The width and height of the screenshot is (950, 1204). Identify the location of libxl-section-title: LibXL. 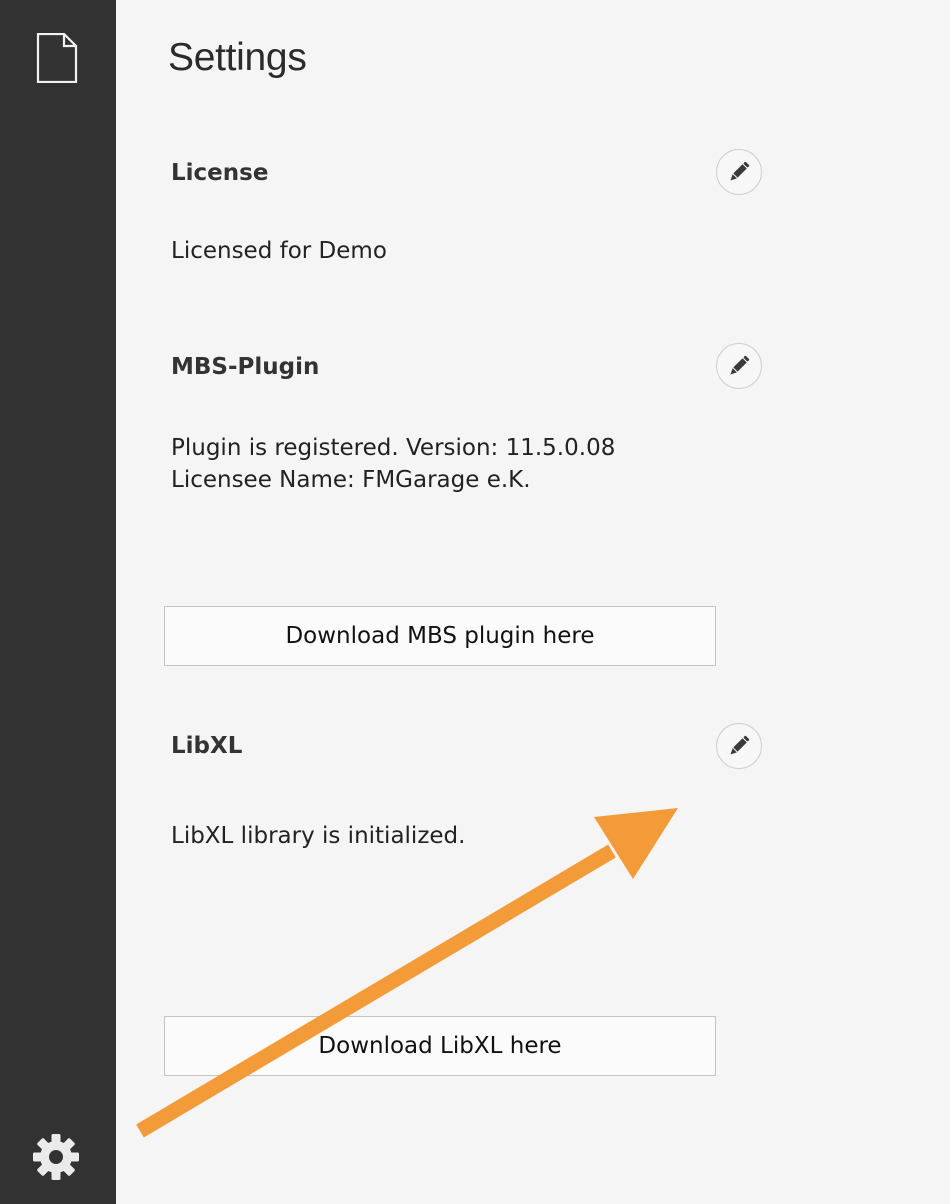
(207, 746).